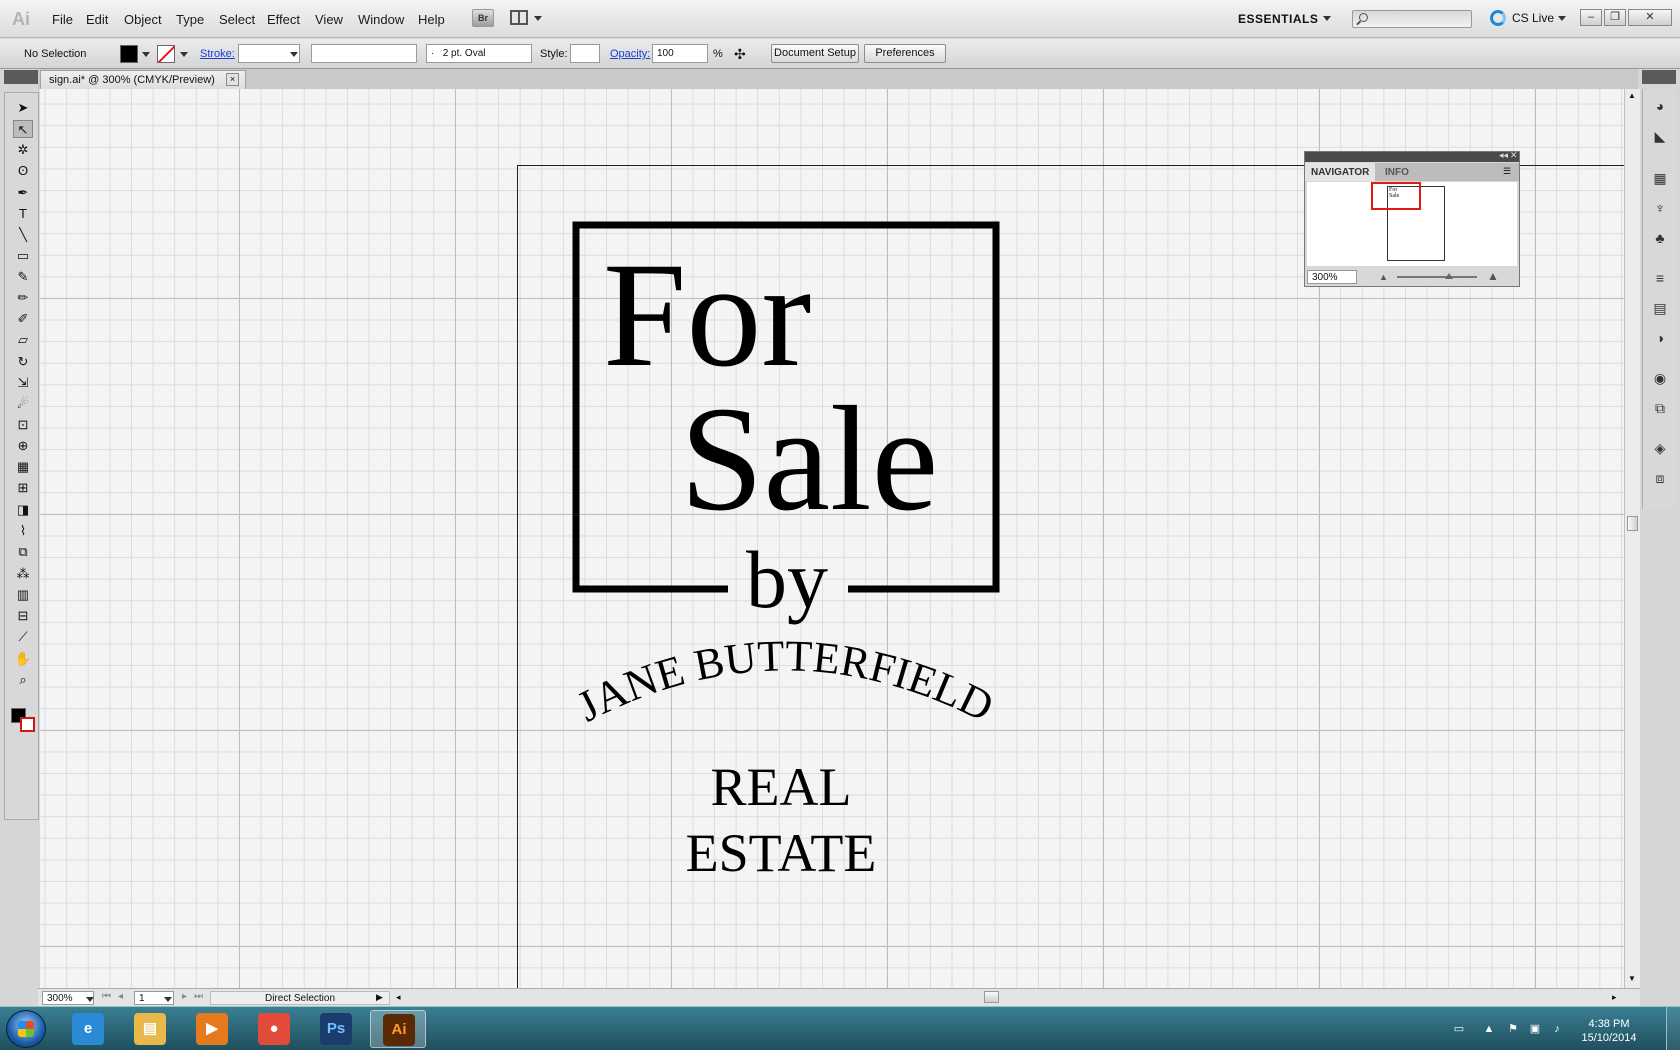  I want to click on column-graph-tool: ▥, so click(23, 595).